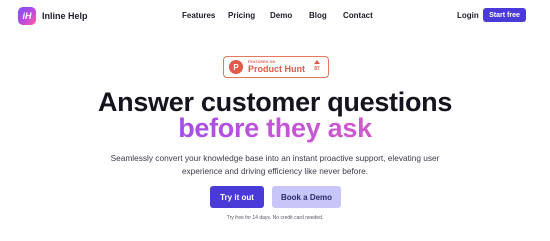  I want to click on product-hunt-badge: P FEATURED ON Product Hunt 87, so click(276, 67).